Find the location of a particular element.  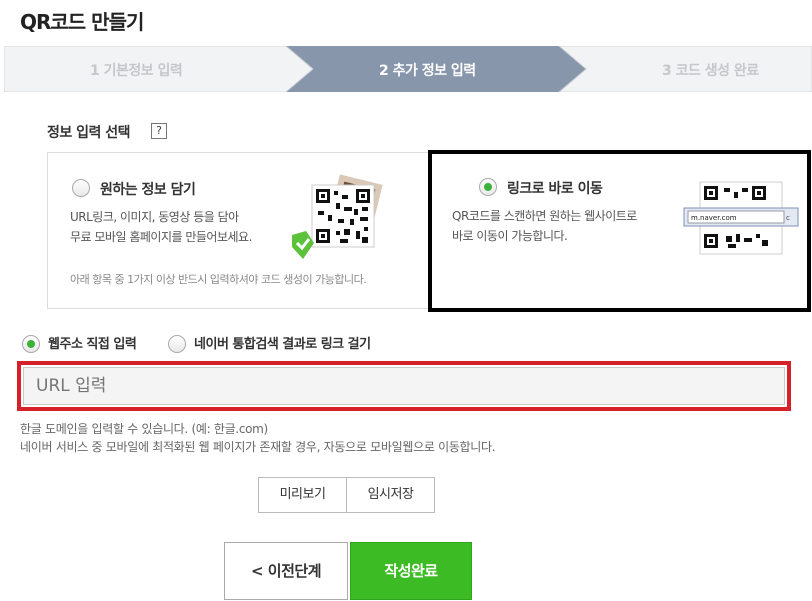

option-info-desc-2: 무료 모바일 홈페이지를 만들어보세요. is located at coordinates (161, 237).